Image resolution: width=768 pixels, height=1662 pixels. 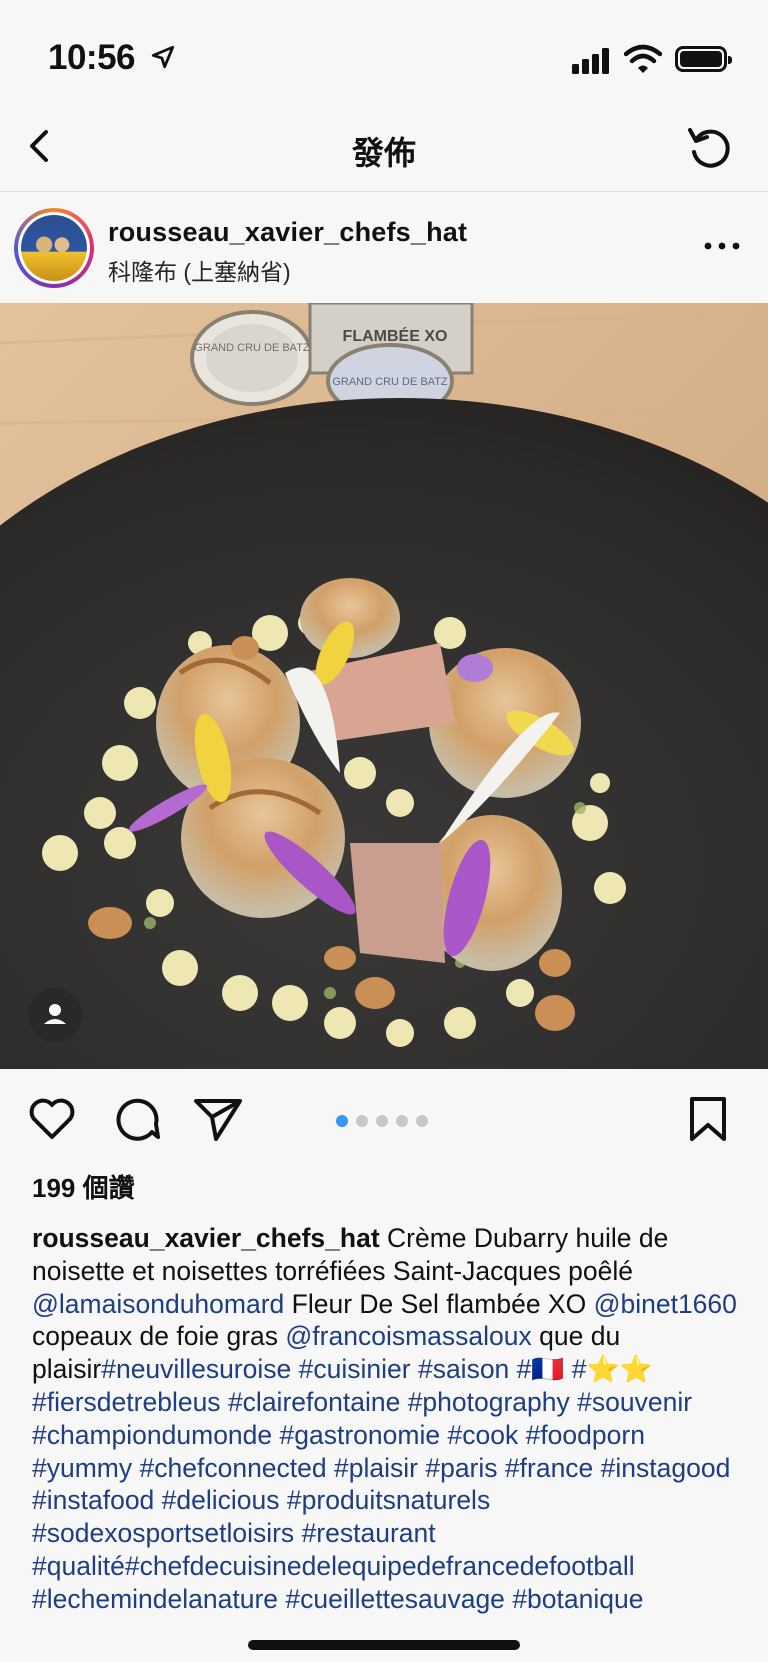 What do you see at coordinates (388, 1500) in the screenshot?
I see `hashtag-link: #produitsnaturels` at bounding box center [388, 1500].